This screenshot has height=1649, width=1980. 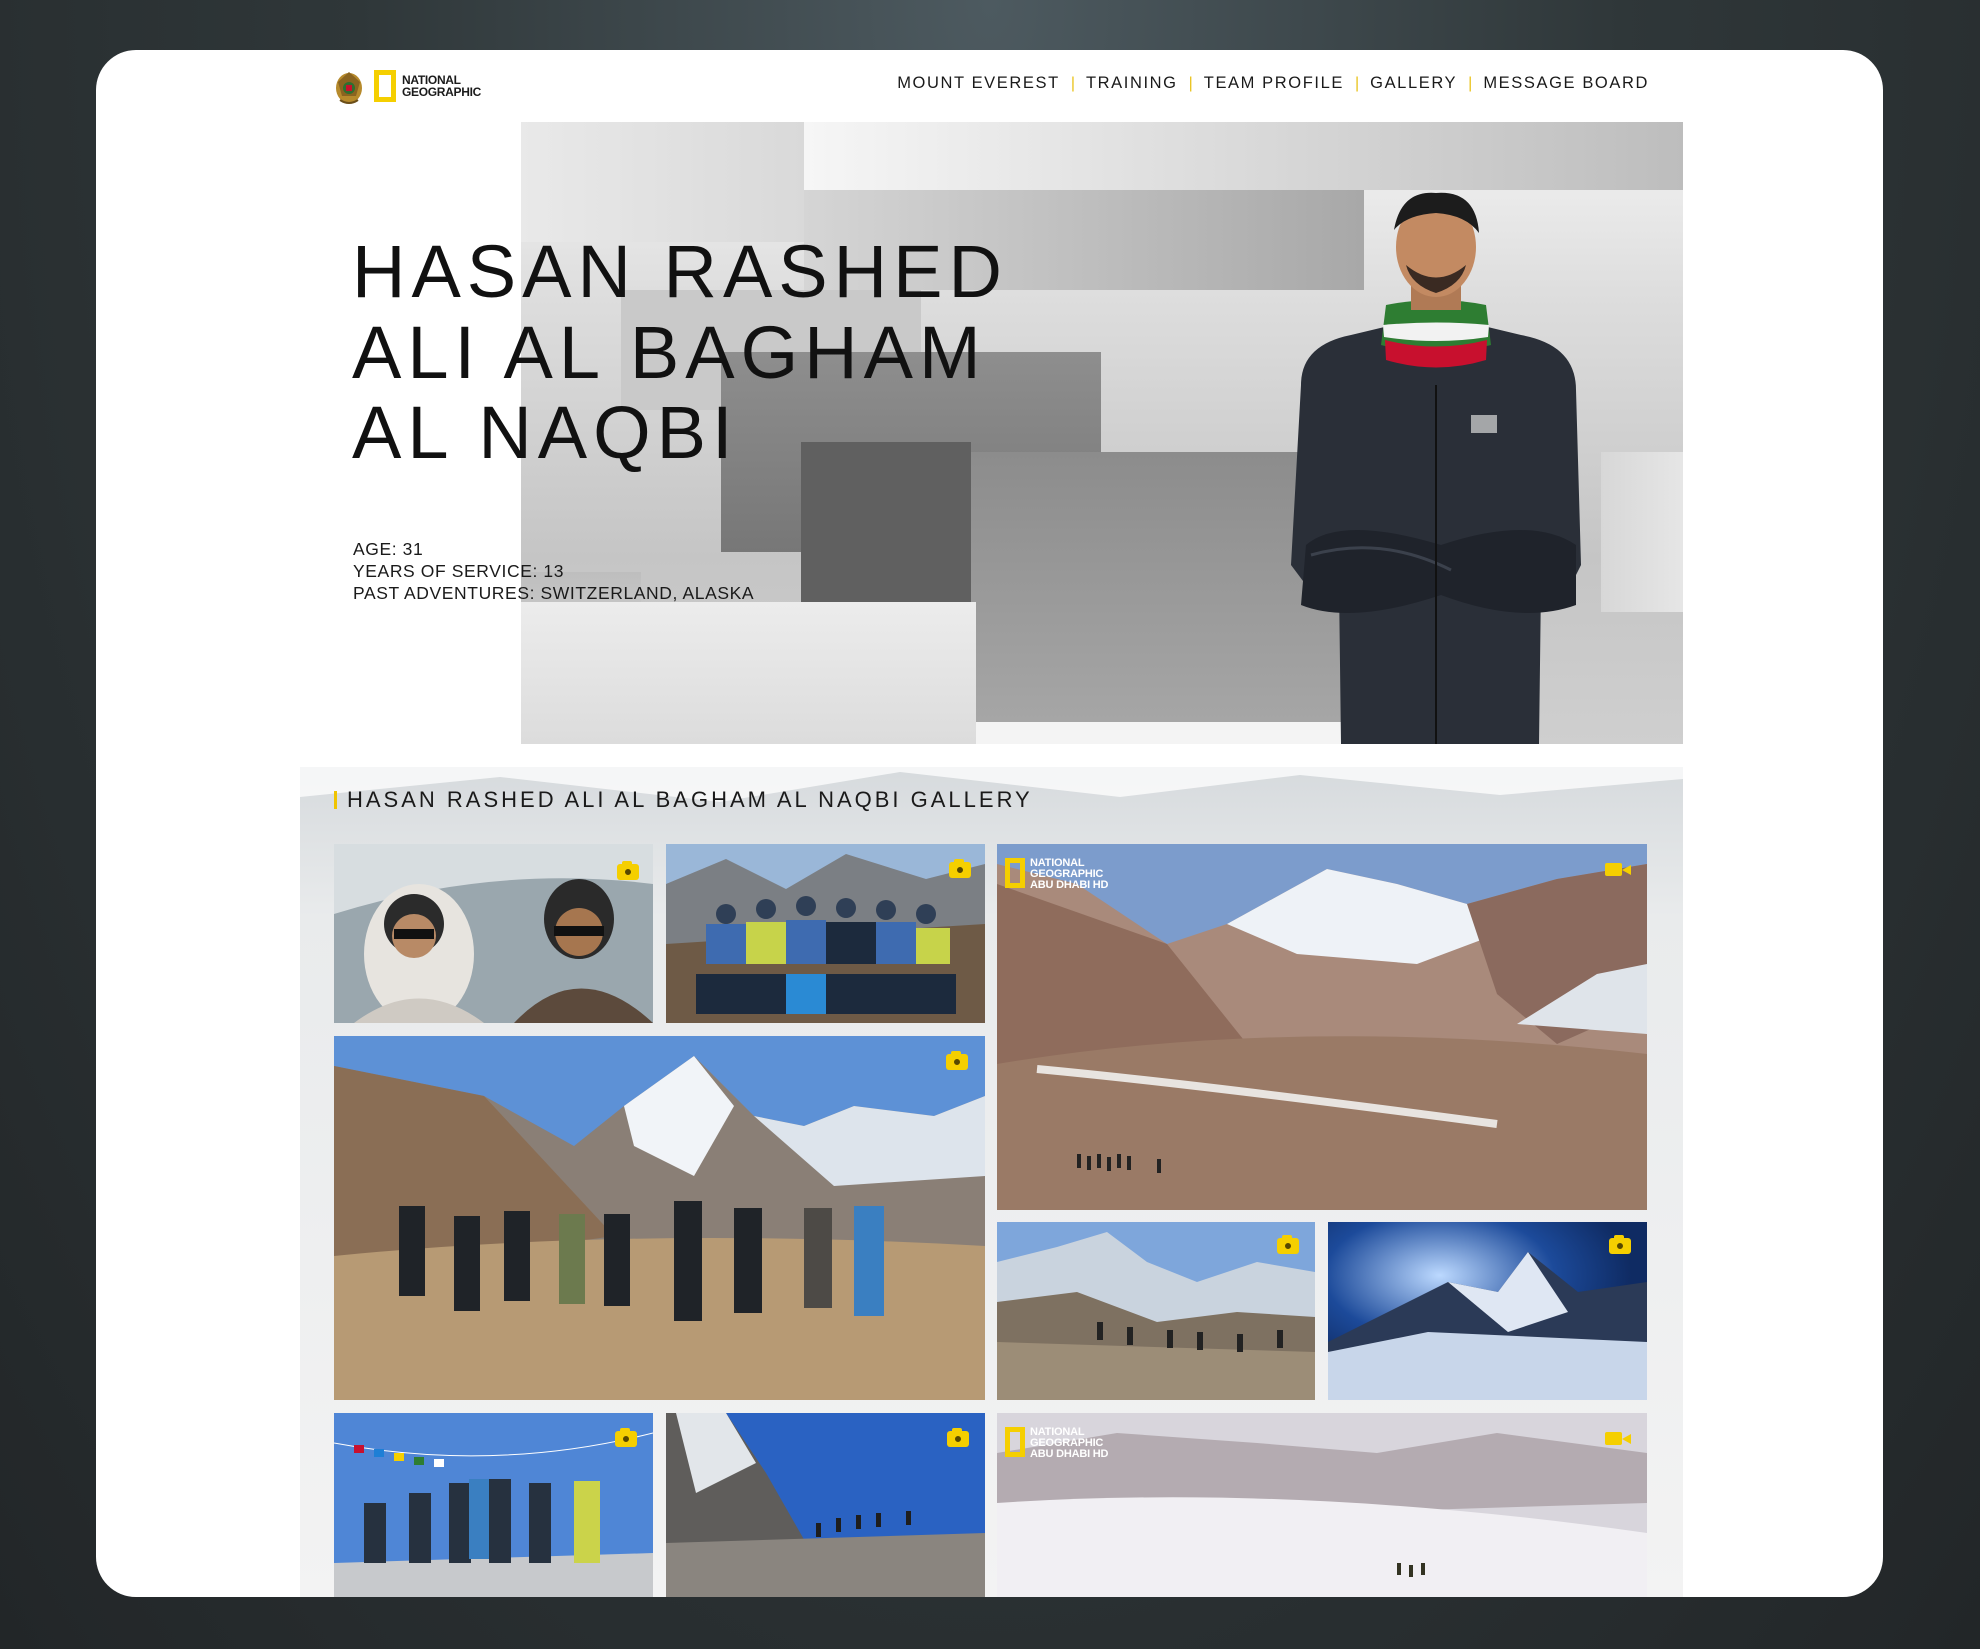 I want to click on gallery-tile-everest-night, so click(x=1487, y=1311).